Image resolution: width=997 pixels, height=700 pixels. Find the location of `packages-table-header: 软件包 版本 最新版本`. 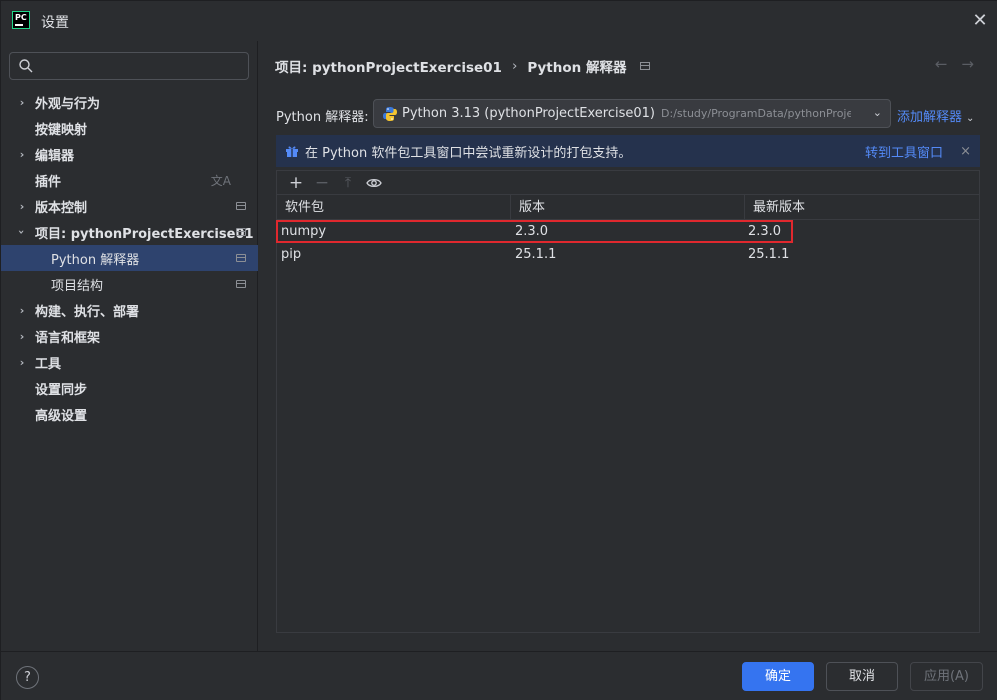

packages-table-header: 软件包 版本 最新版本 is located at coordinates (628, 207).